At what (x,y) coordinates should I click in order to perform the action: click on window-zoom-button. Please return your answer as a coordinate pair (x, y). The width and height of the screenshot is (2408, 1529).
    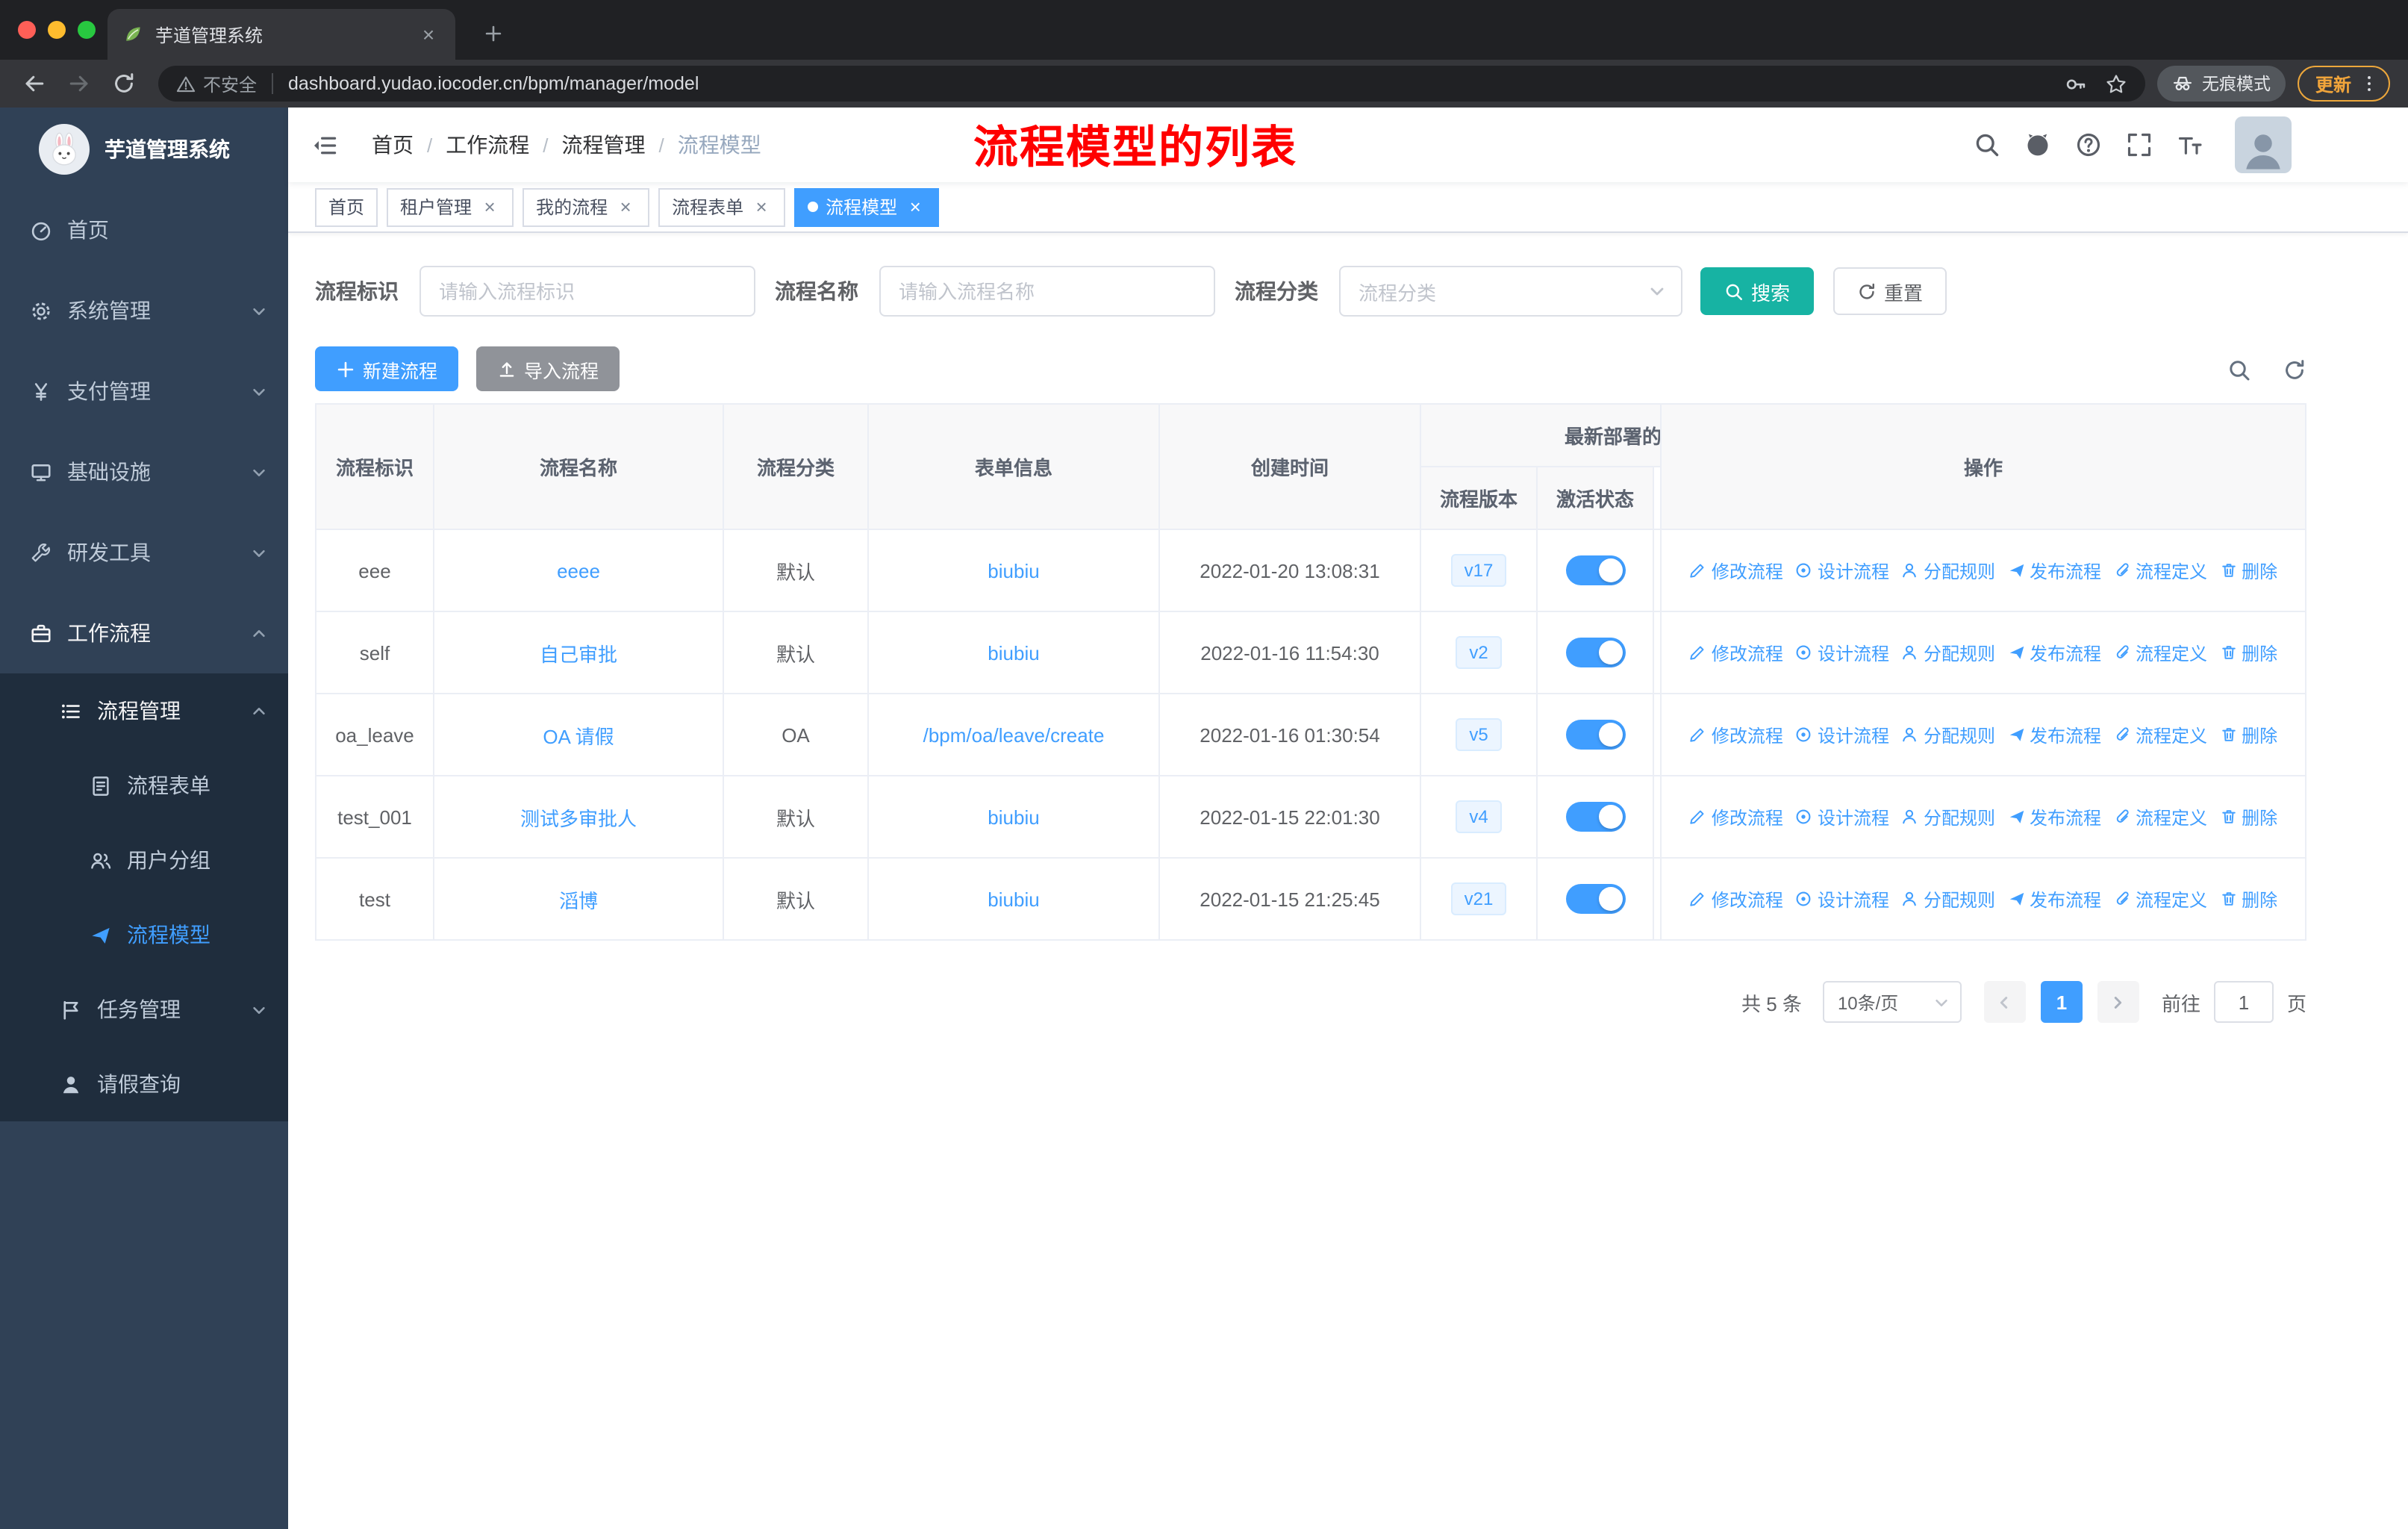
    Looking at the image, I should click on (87, 30).